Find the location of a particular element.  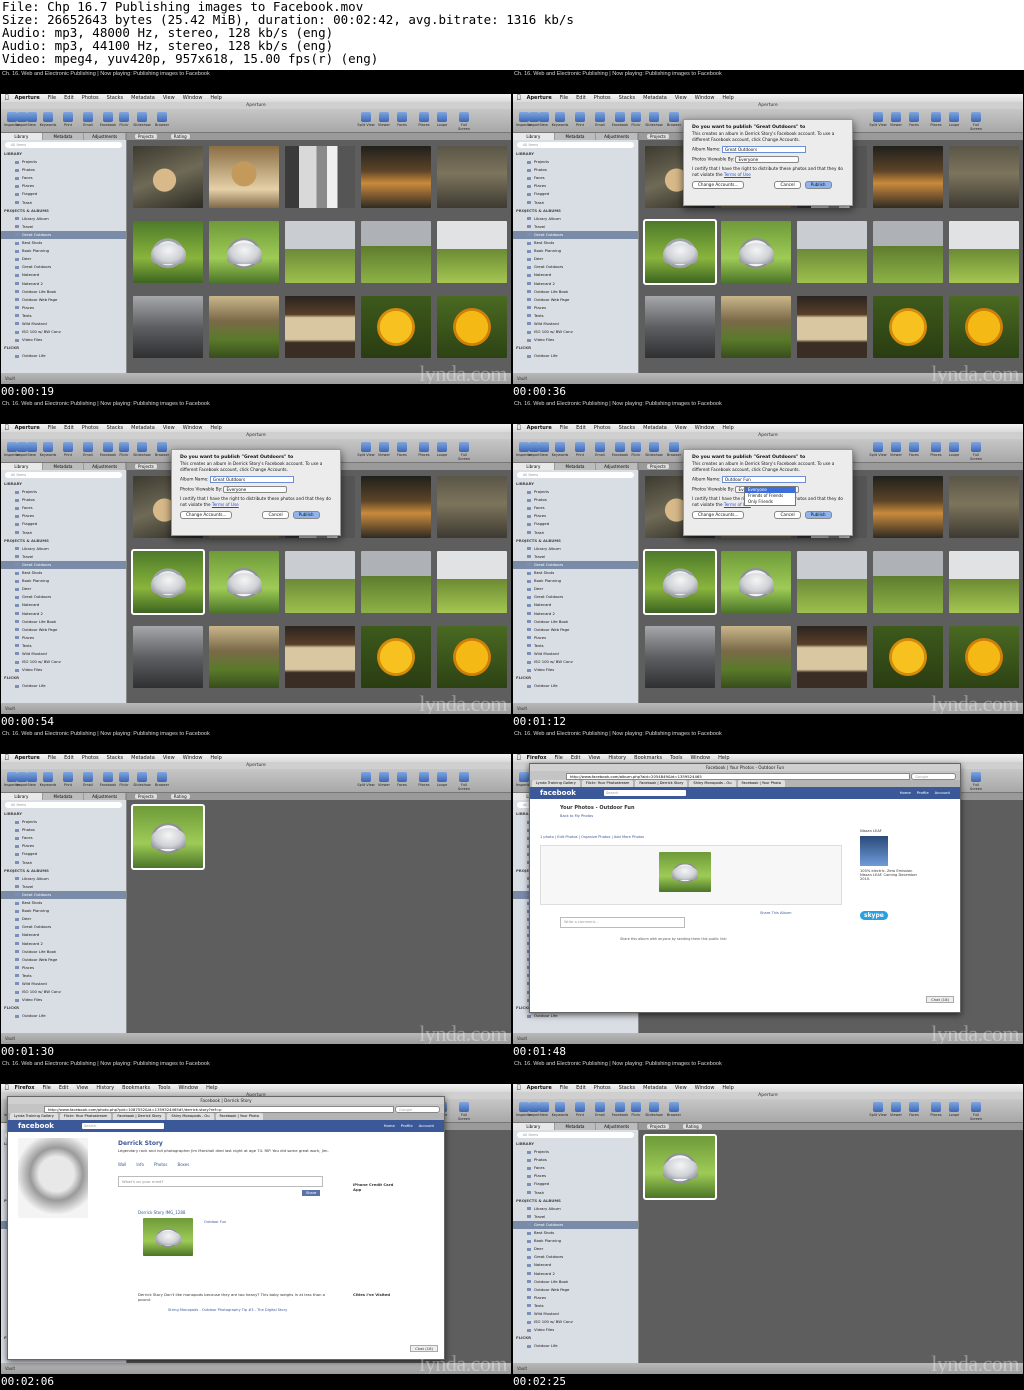

tab-boxes: Boxes is located at coordinates (183, 1164).